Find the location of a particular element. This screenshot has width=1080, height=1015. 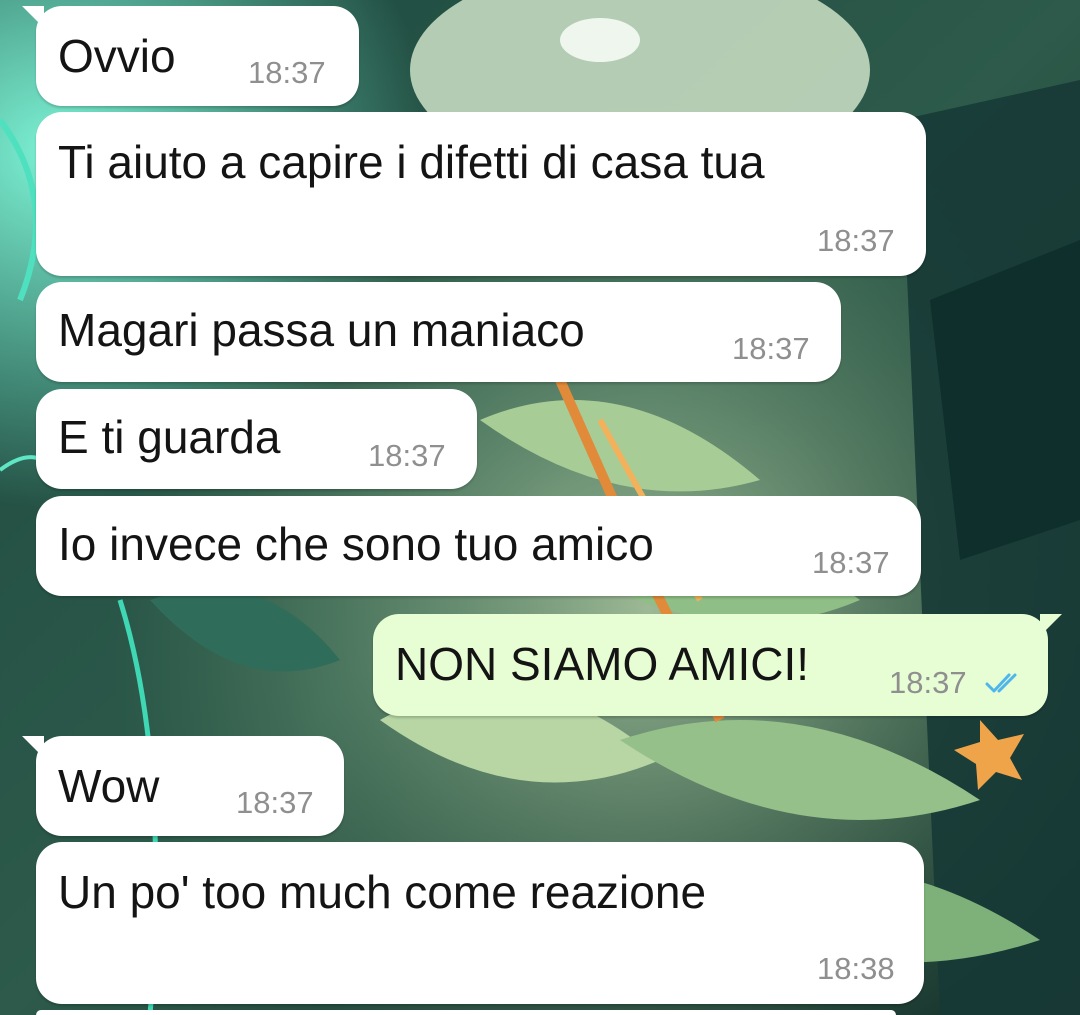

message-bubble-incoming: Io invece che sono tuo amico 18:37 is located at coordinates (478, 546).